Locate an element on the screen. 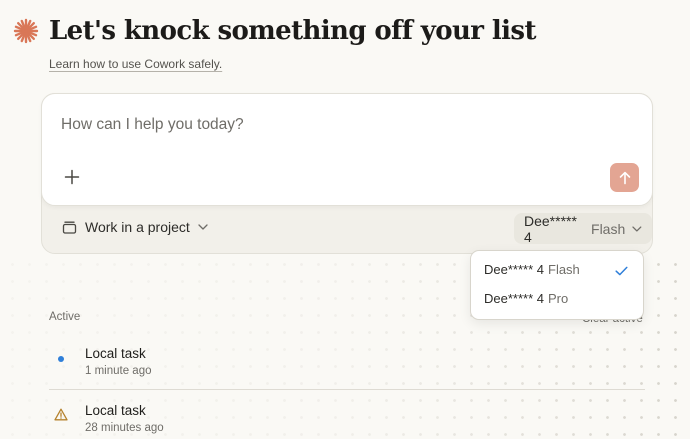  task-time: 28 minutes ago is located at coordinates (124, 428).